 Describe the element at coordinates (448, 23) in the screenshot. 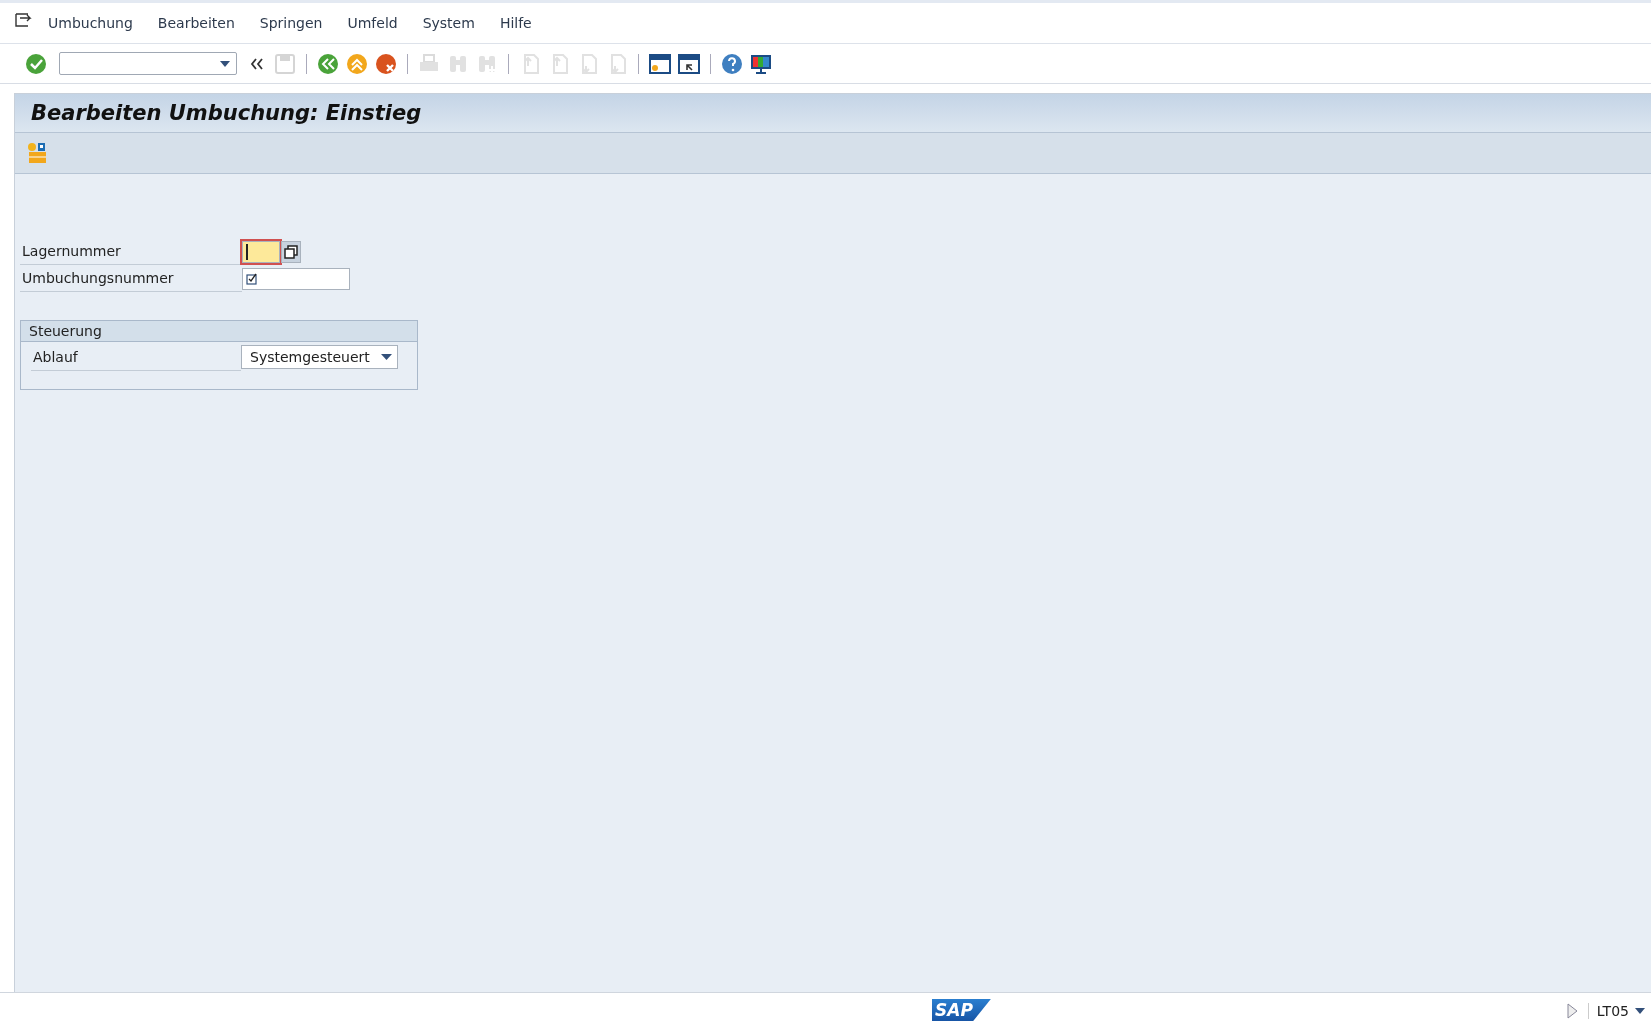

I see `menu-item: System` at that location.